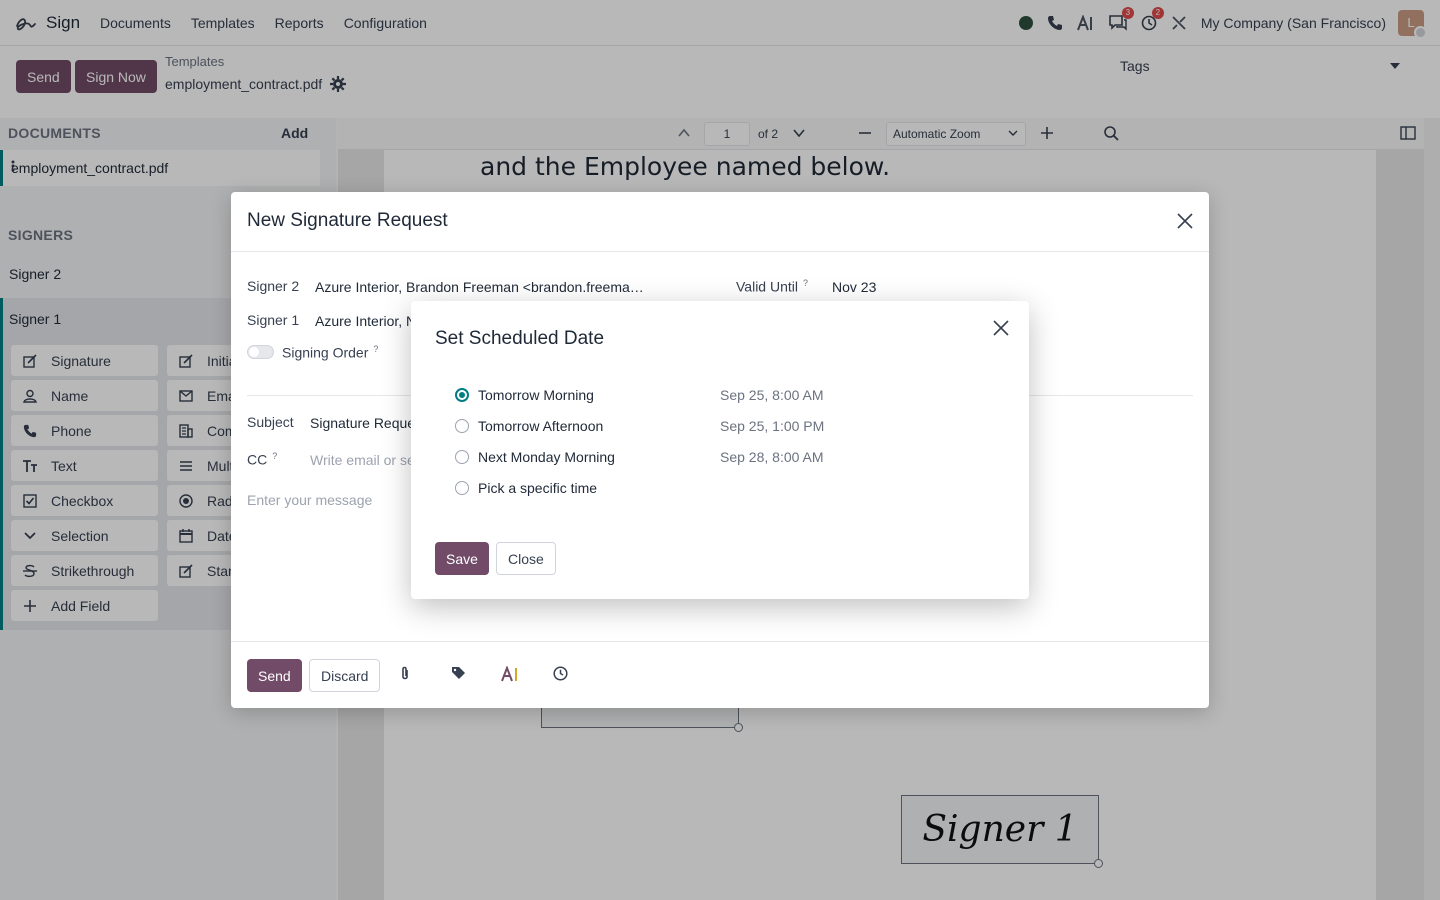  I want to click on option-tomorrow-morning: Tomorrow Morning, so click(524, 395).